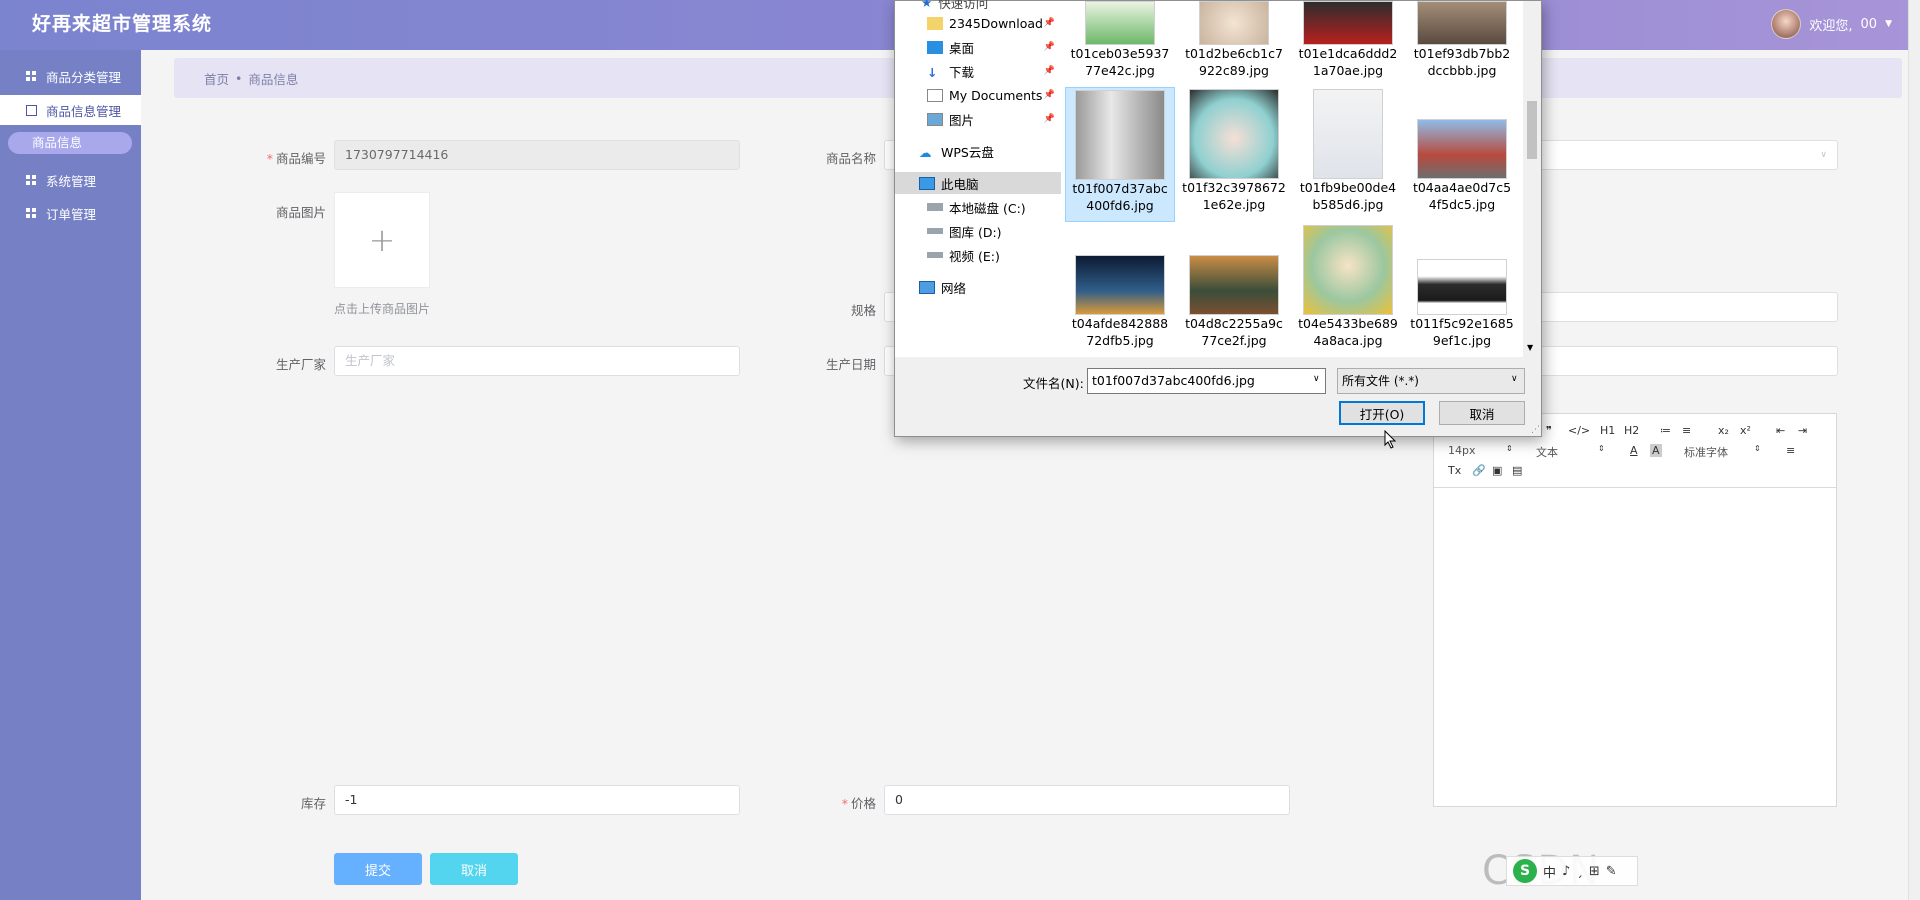 The image size is (1920, 900). What do you see at coordinates (1745, 430) in the screenshot?
I see `superscript-icon: x²` at bounding box center [1745, 430].